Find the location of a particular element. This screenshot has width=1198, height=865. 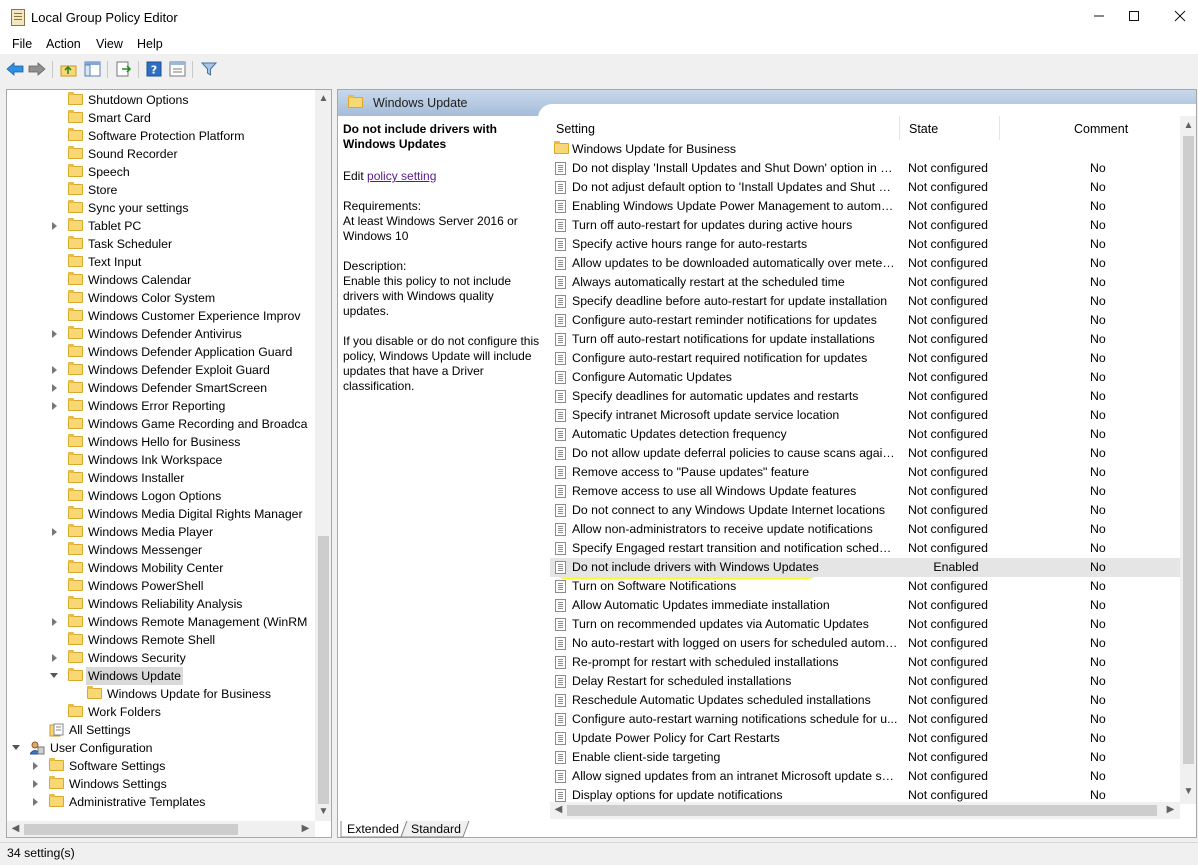

tree-item: Software Settings is located at coordinates (157, 766).